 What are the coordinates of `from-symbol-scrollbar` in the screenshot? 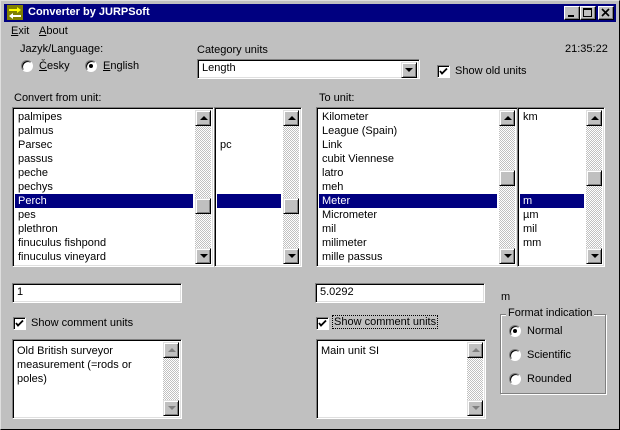 It's located at (291, 187).